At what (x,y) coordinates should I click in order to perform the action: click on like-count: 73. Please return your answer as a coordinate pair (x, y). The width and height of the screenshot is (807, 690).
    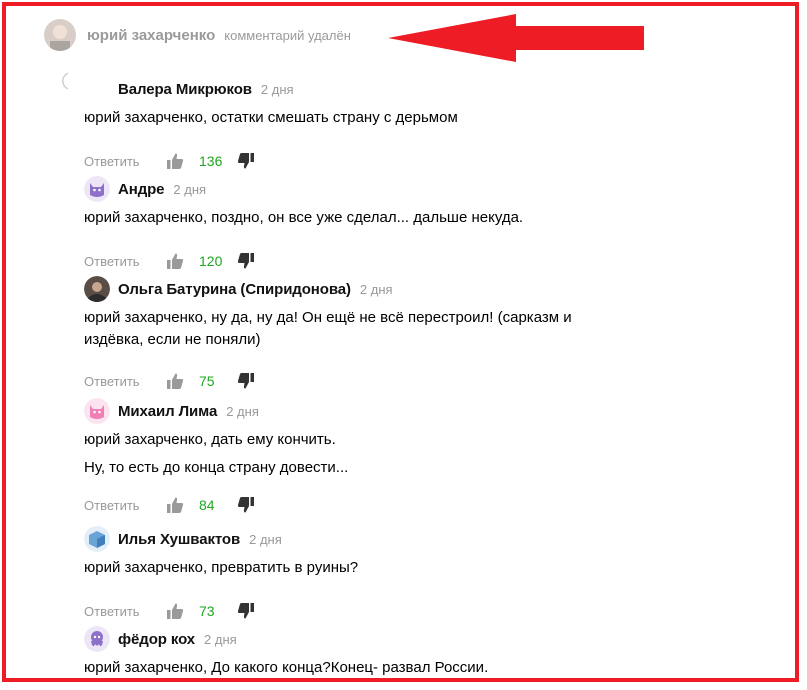
    Looking at the image, I should click on (207, 611).